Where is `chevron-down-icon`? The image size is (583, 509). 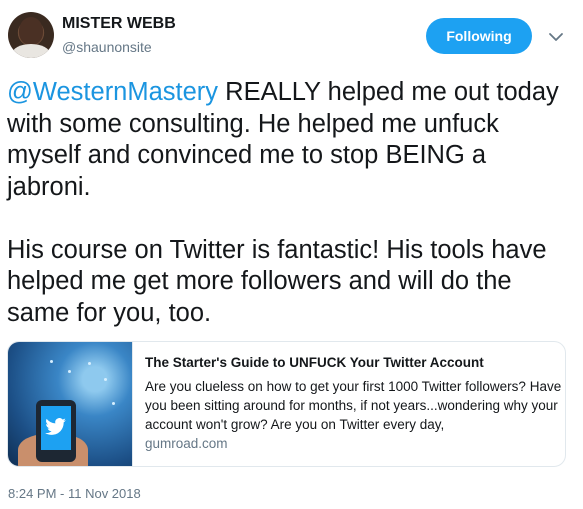
chevron-down-icon is located at coordinates (556, 37).